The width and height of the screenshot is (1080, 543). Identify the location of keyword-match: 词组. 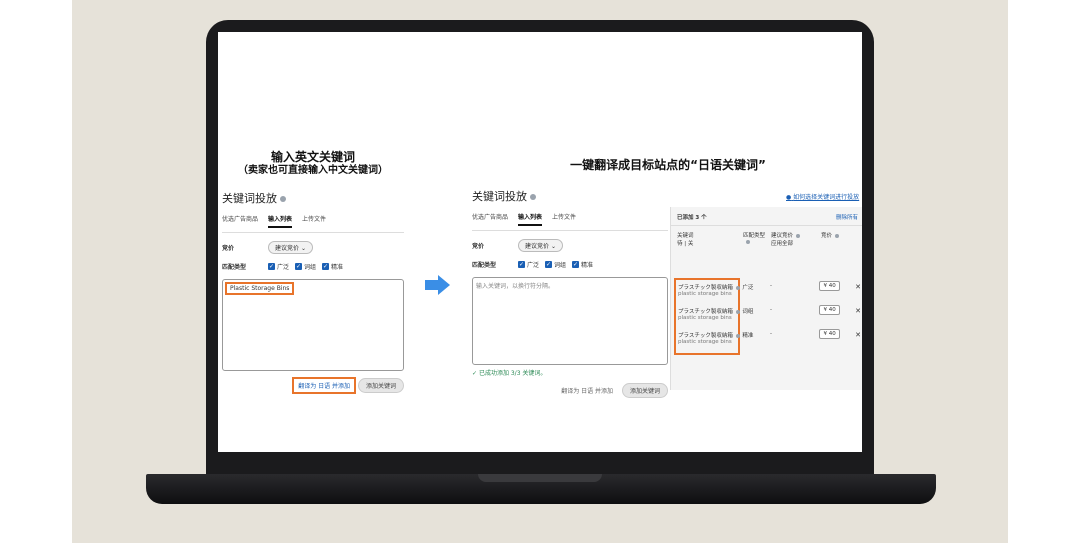
(748, 312).